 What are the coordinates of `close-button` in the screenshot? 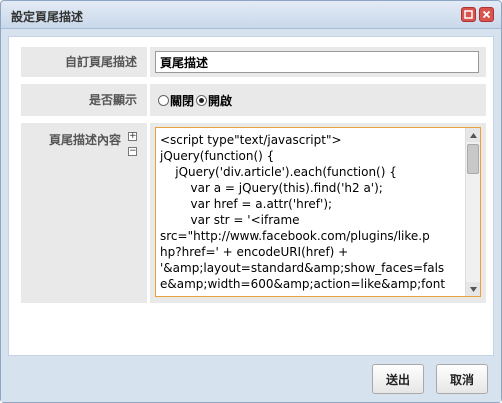 It's located at (486, 14).